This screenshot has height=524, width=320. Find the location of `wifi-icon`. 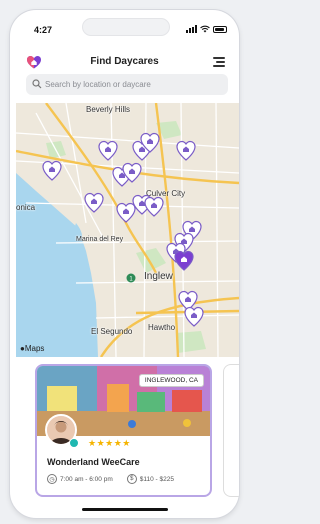

wifi-icon is located at coordinates (205, 29).